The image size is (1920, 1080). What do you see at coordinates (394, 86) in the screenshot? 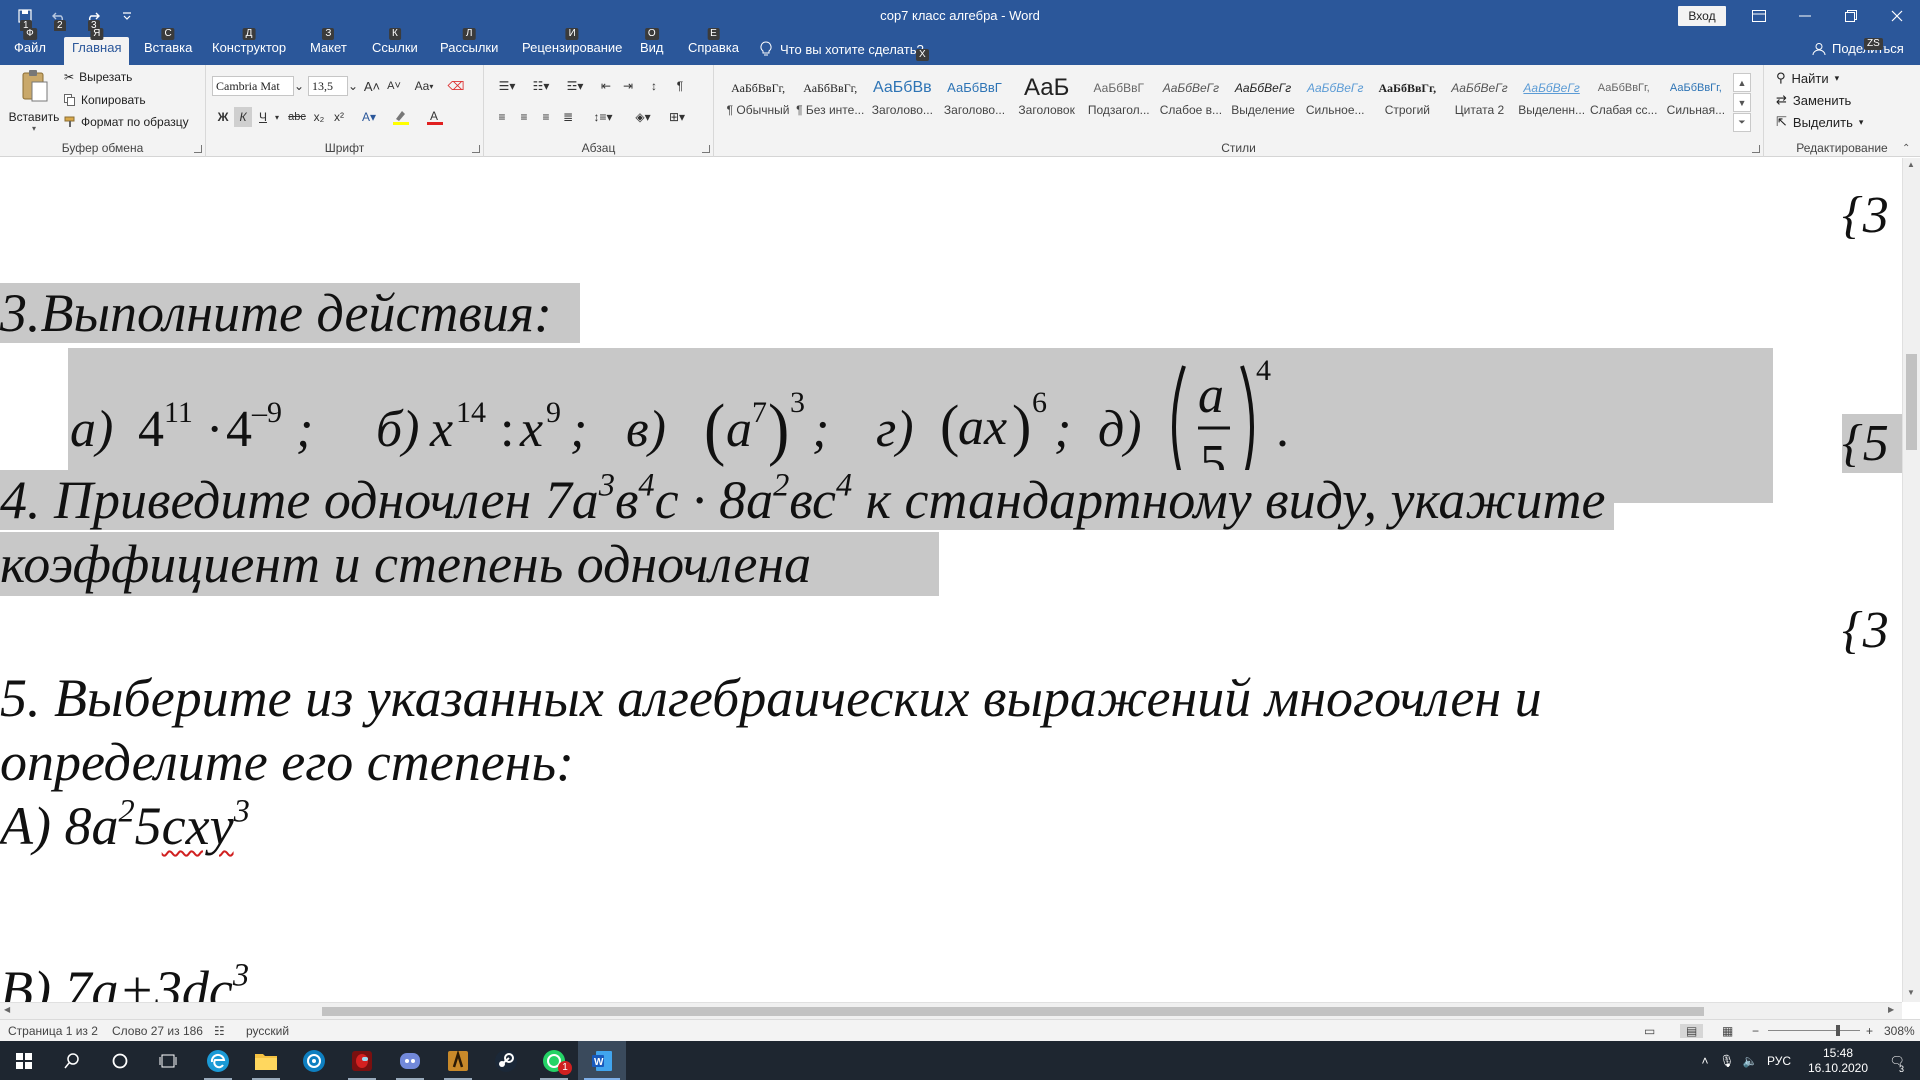
I see `shrink-font-button: A˅` at bounding box center [394, 86].